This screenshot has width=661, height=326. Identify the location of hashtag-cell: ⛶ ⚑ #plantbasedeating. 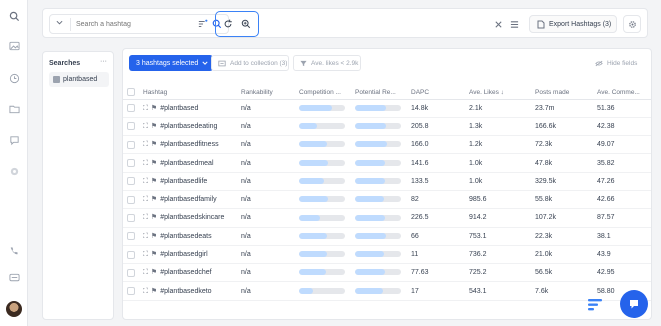
(188, 127).